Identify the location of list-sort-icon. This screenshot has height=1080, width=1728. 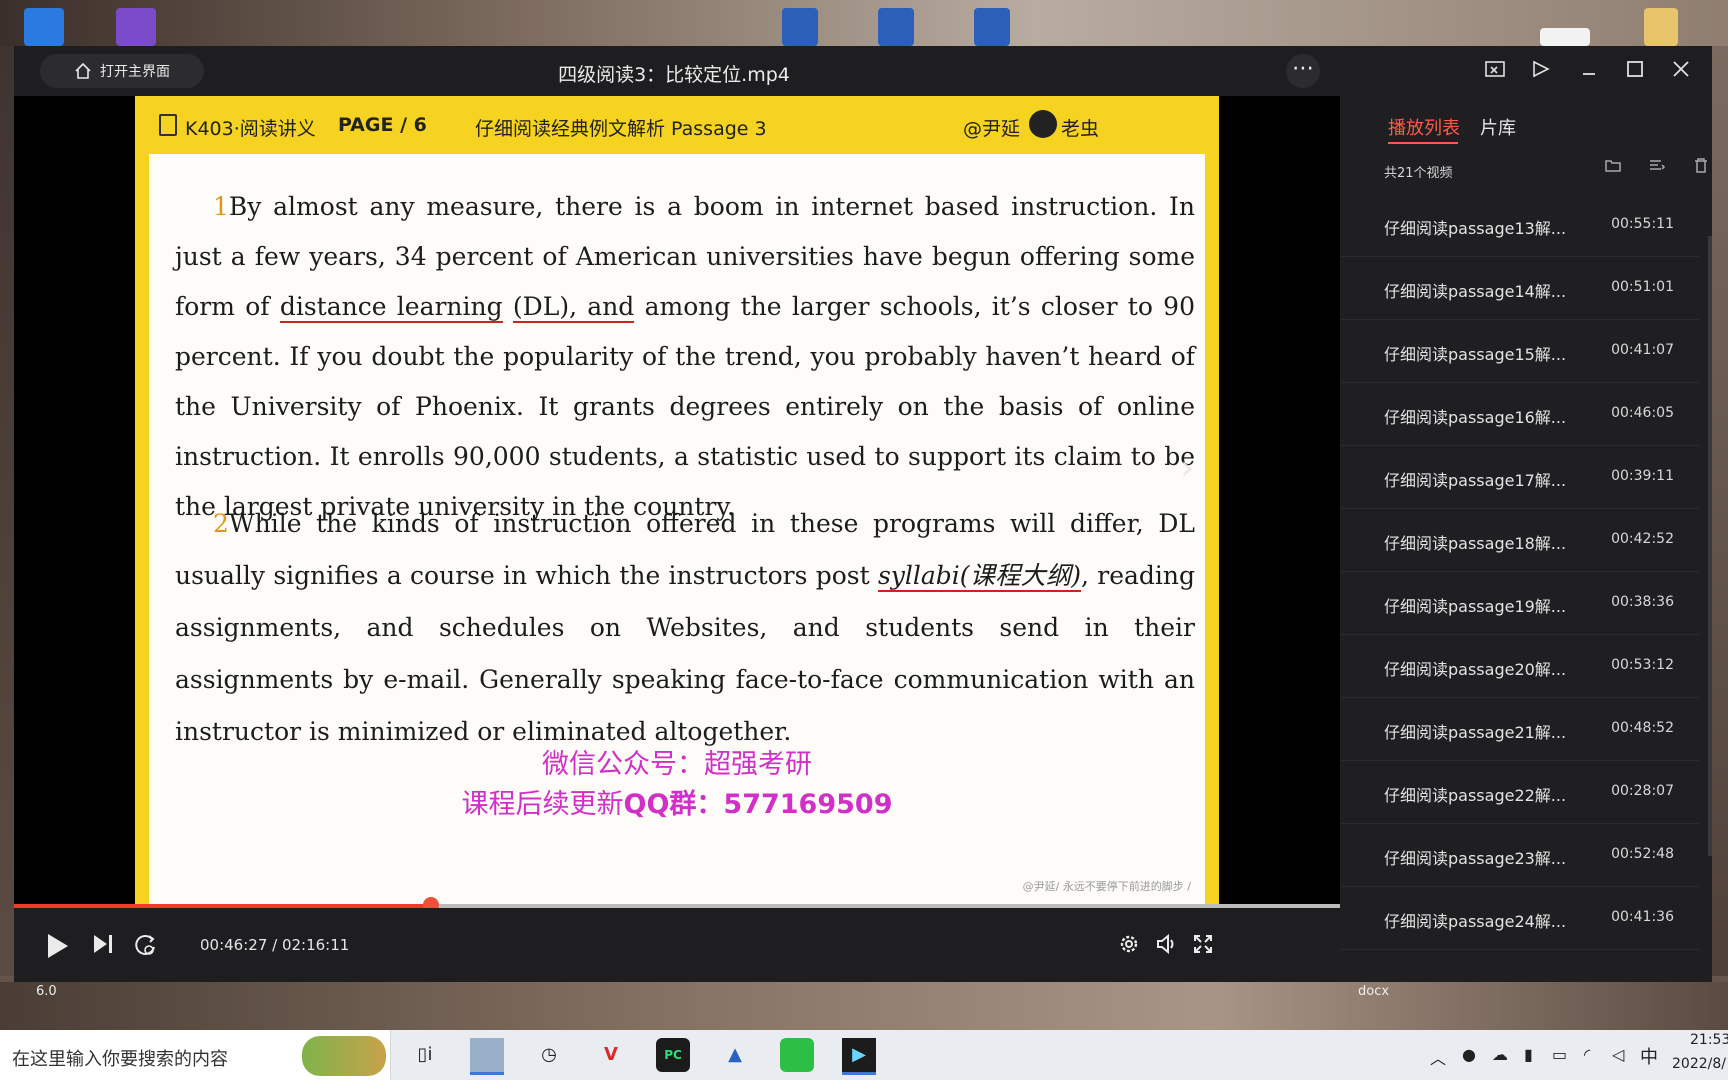
(1658, 165).